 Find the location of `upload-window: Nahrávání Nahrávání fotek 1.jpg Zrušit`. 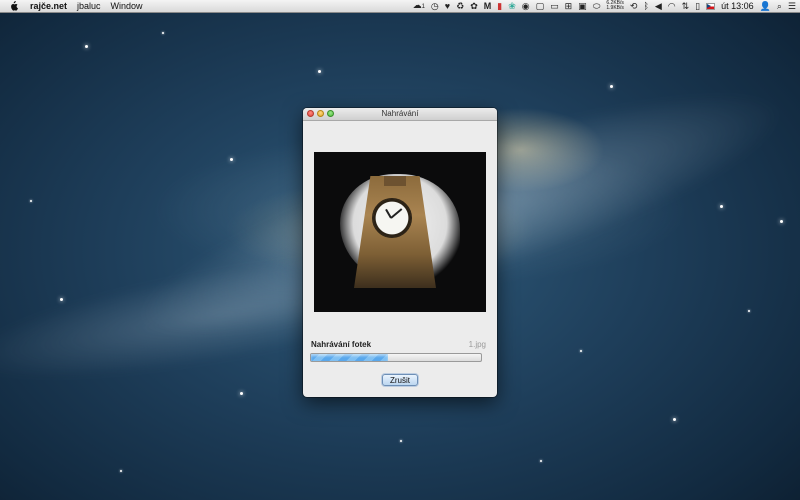

upload-window: Nahrávání Nahrávání fotek 1.jpg Zrušit is located at coordinates (400, 252).